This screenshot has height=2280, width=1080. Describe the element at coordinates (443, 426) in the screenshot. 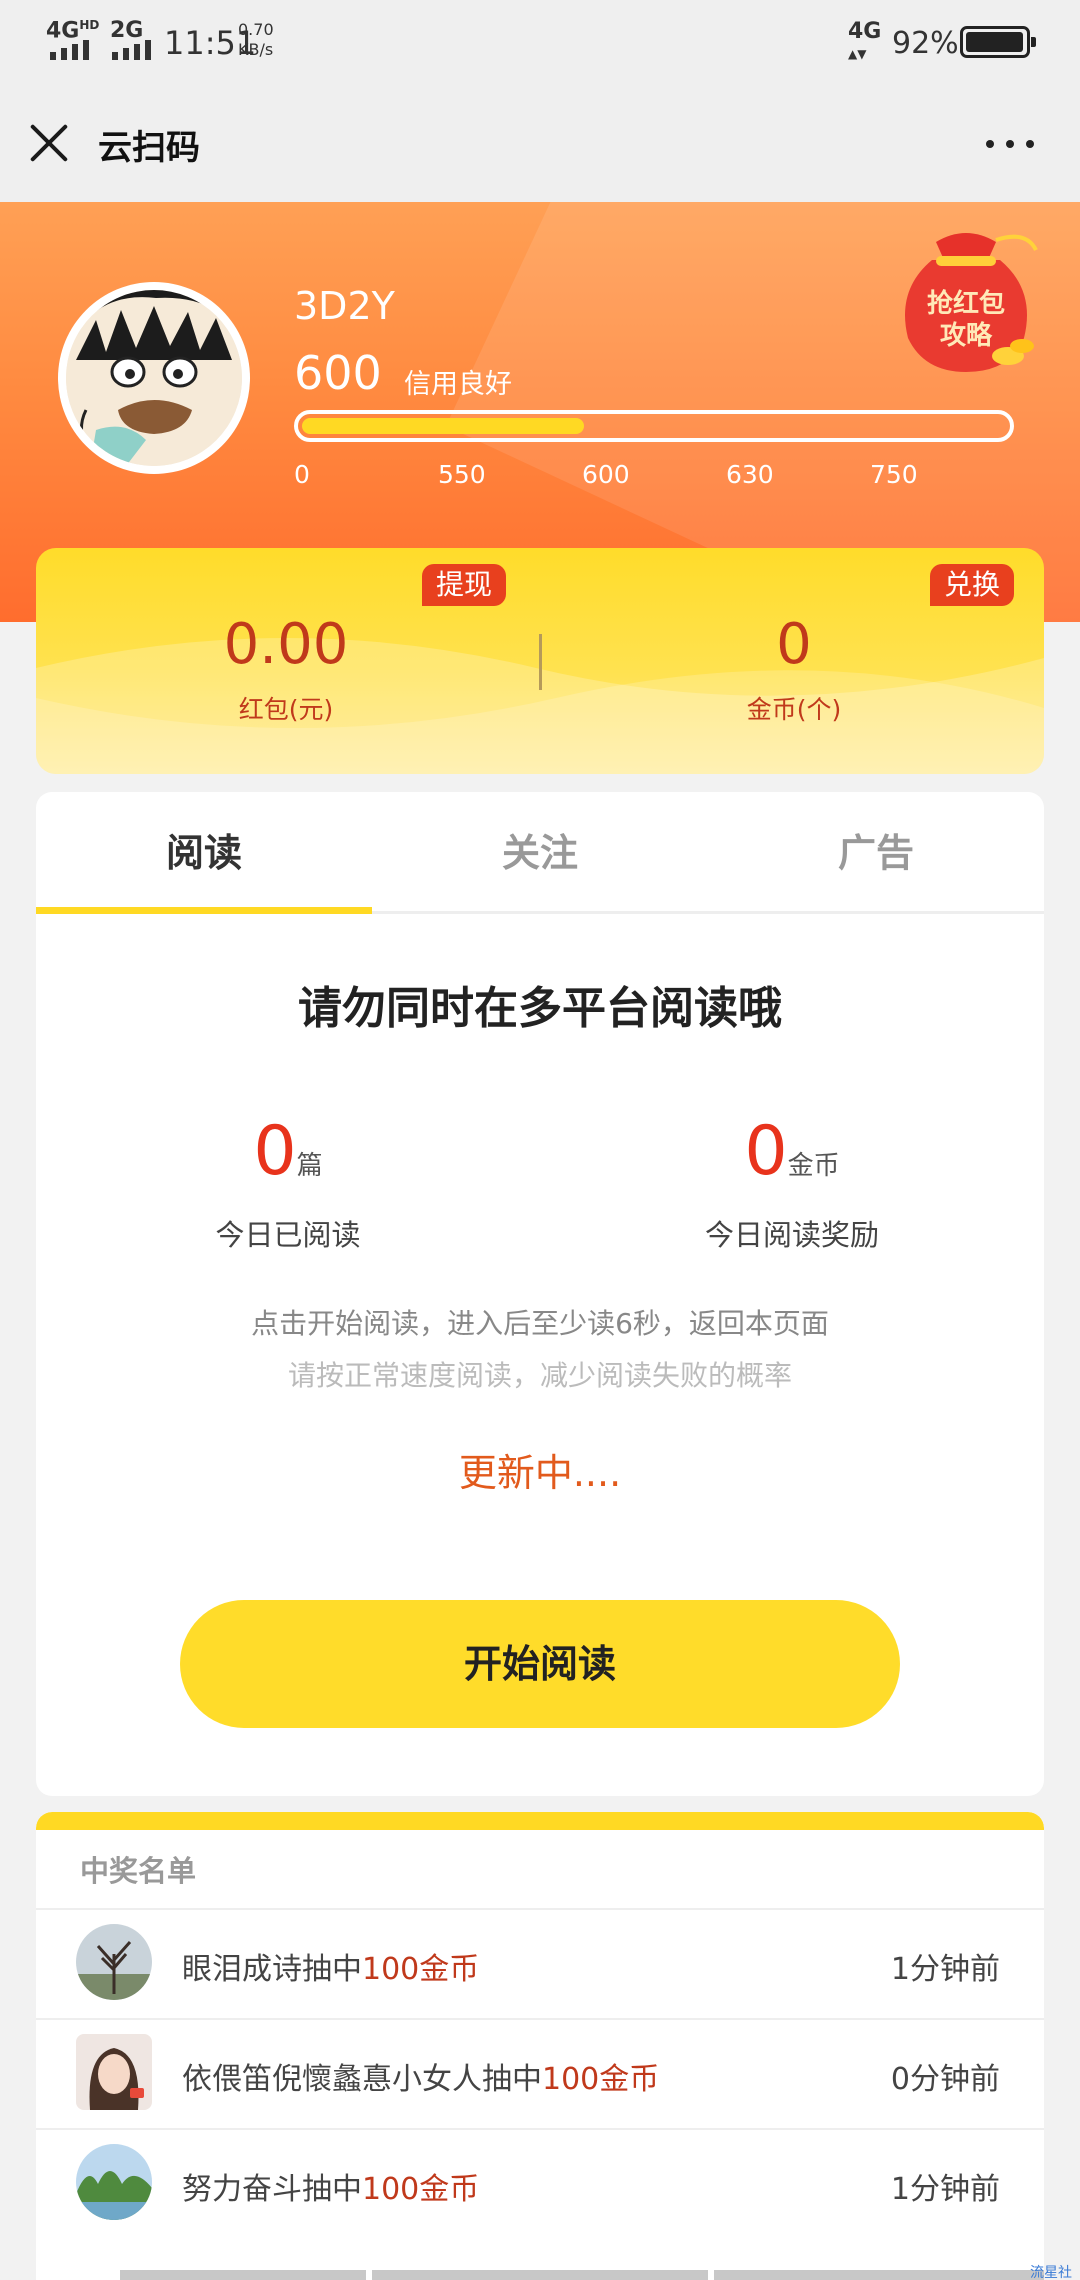

I see `credit-progress-fill` at that location.